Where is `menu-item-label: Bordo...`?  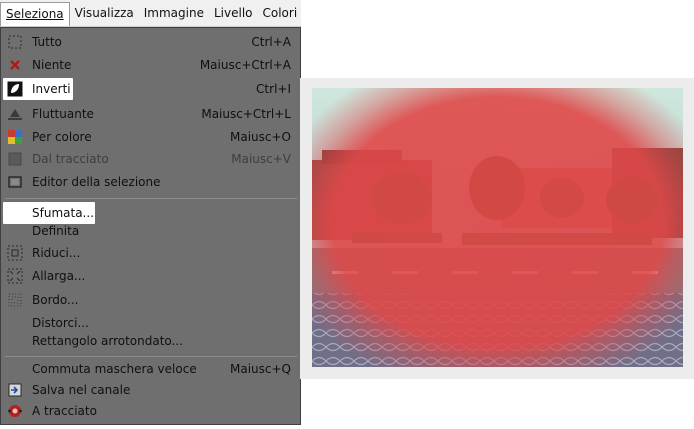
menu-item-label: Bordo... is located at coordinates (55, 300).